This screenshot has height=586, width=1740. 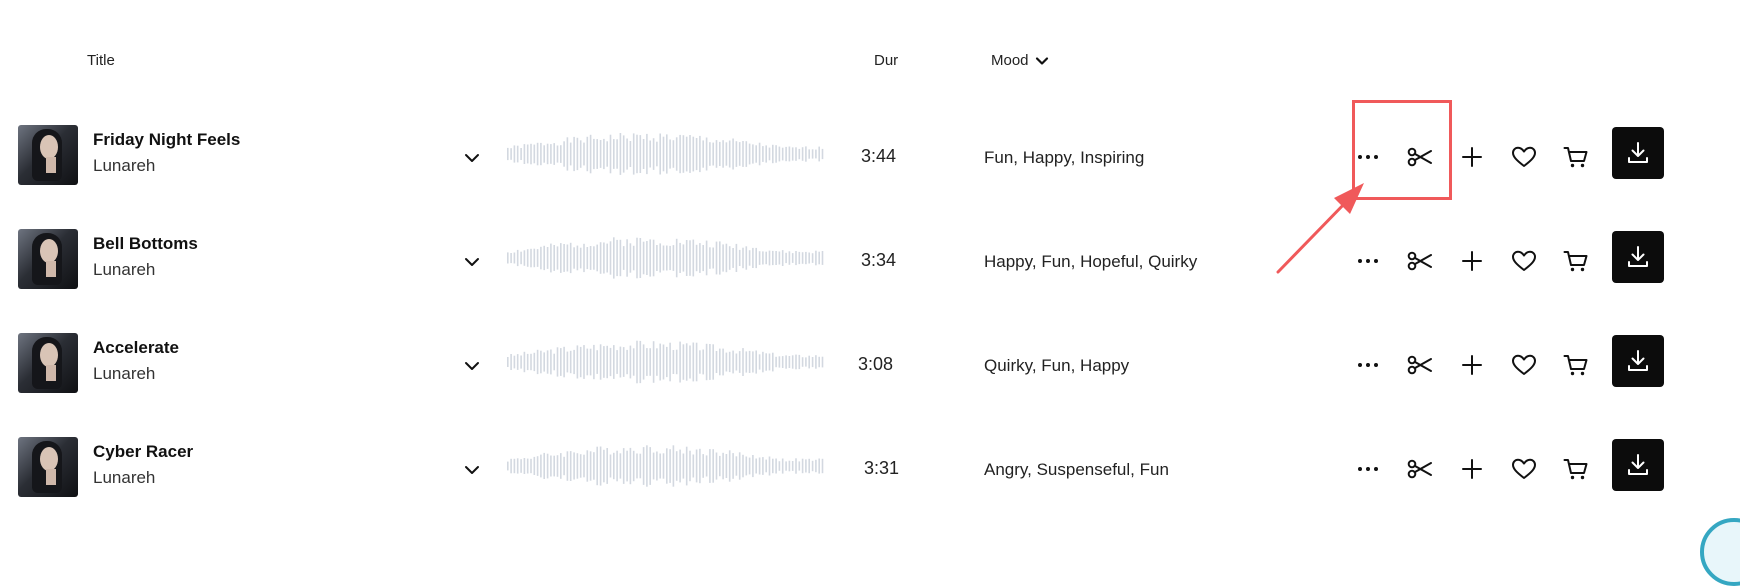 I want to click on heart-icon, so click(x=1524, y=260).